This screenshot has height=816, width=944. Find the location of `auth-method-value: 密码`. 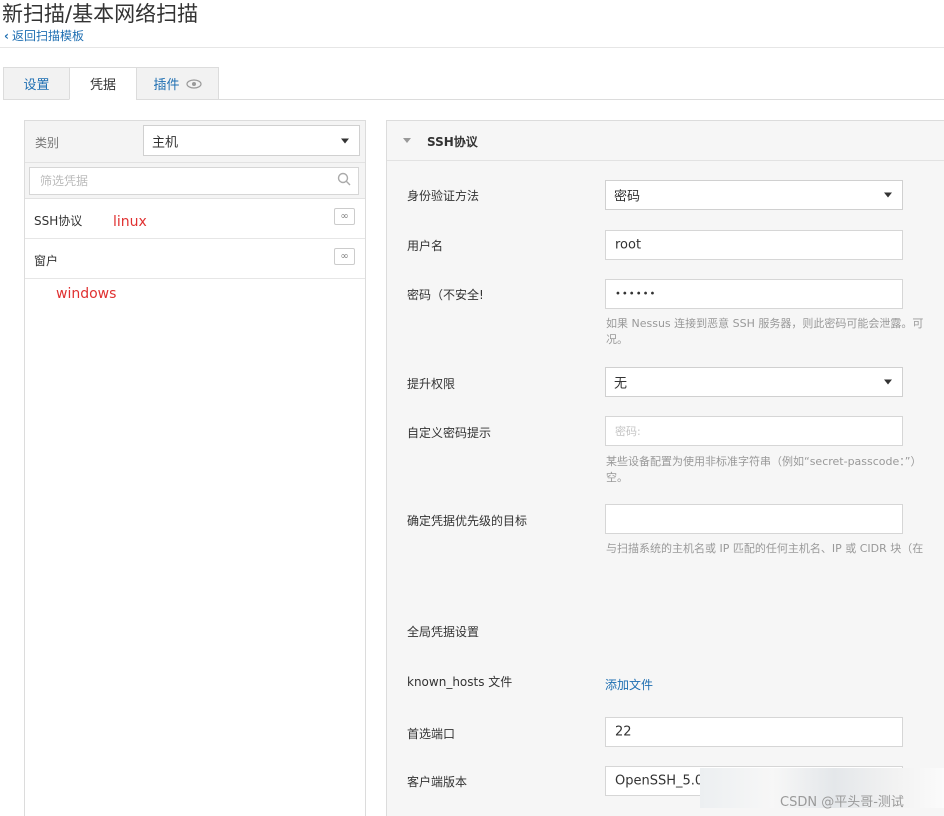

auth-method-value: 密码 is located at coordinates (627, 197).